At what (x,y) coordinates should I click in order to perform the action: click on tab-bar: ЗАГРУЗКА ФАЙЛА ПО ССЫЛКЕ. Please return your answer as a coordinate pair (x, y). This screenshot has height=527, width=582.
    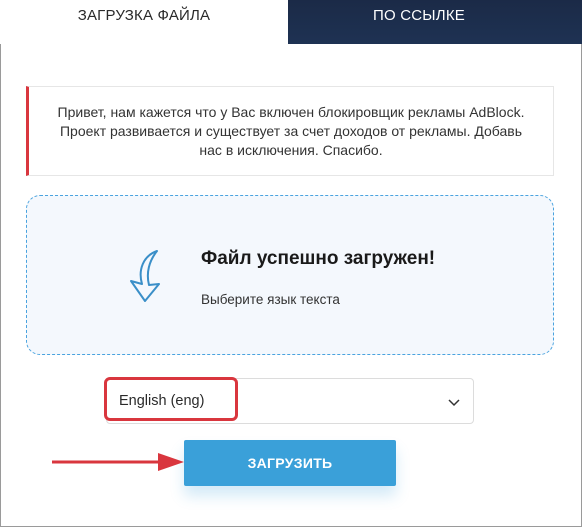
    Looking at the image, I should click on (291, 22).